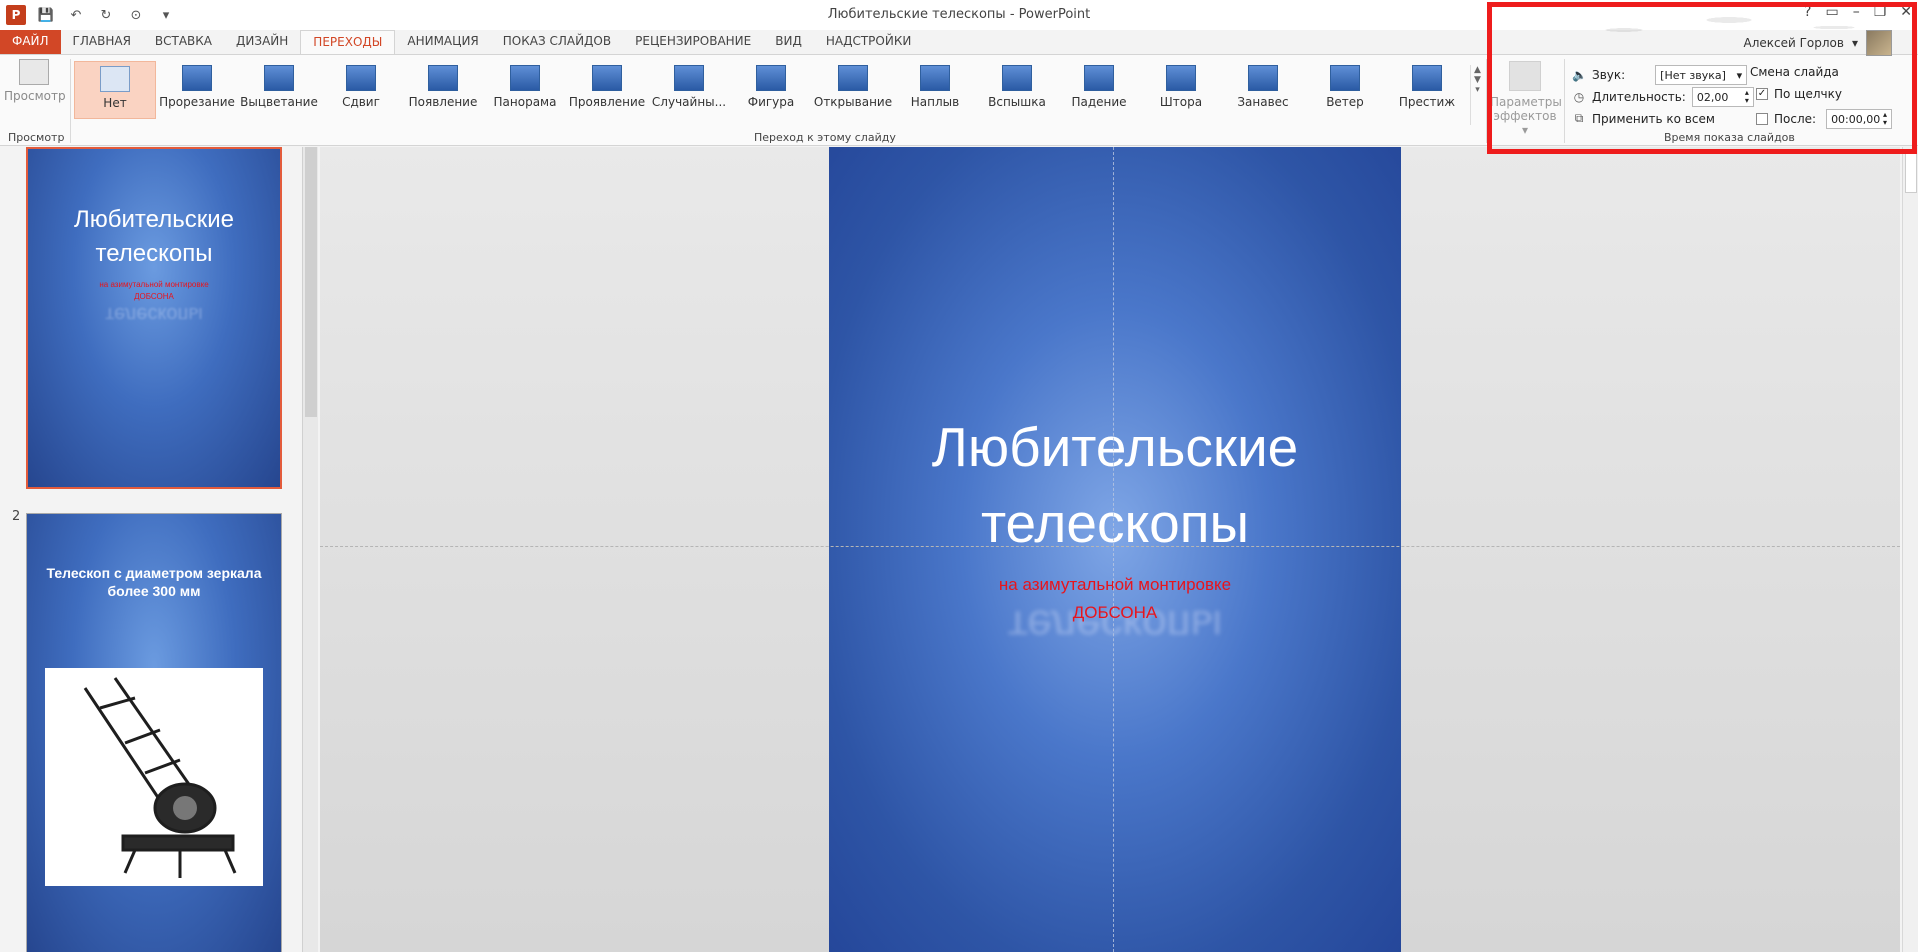 This screenshot has height=952, width=1918. What do you see at coordinates (1911, 172) in the screenshot?
I see `canvas-scroll-handle` at bounding box center [1911, 172].